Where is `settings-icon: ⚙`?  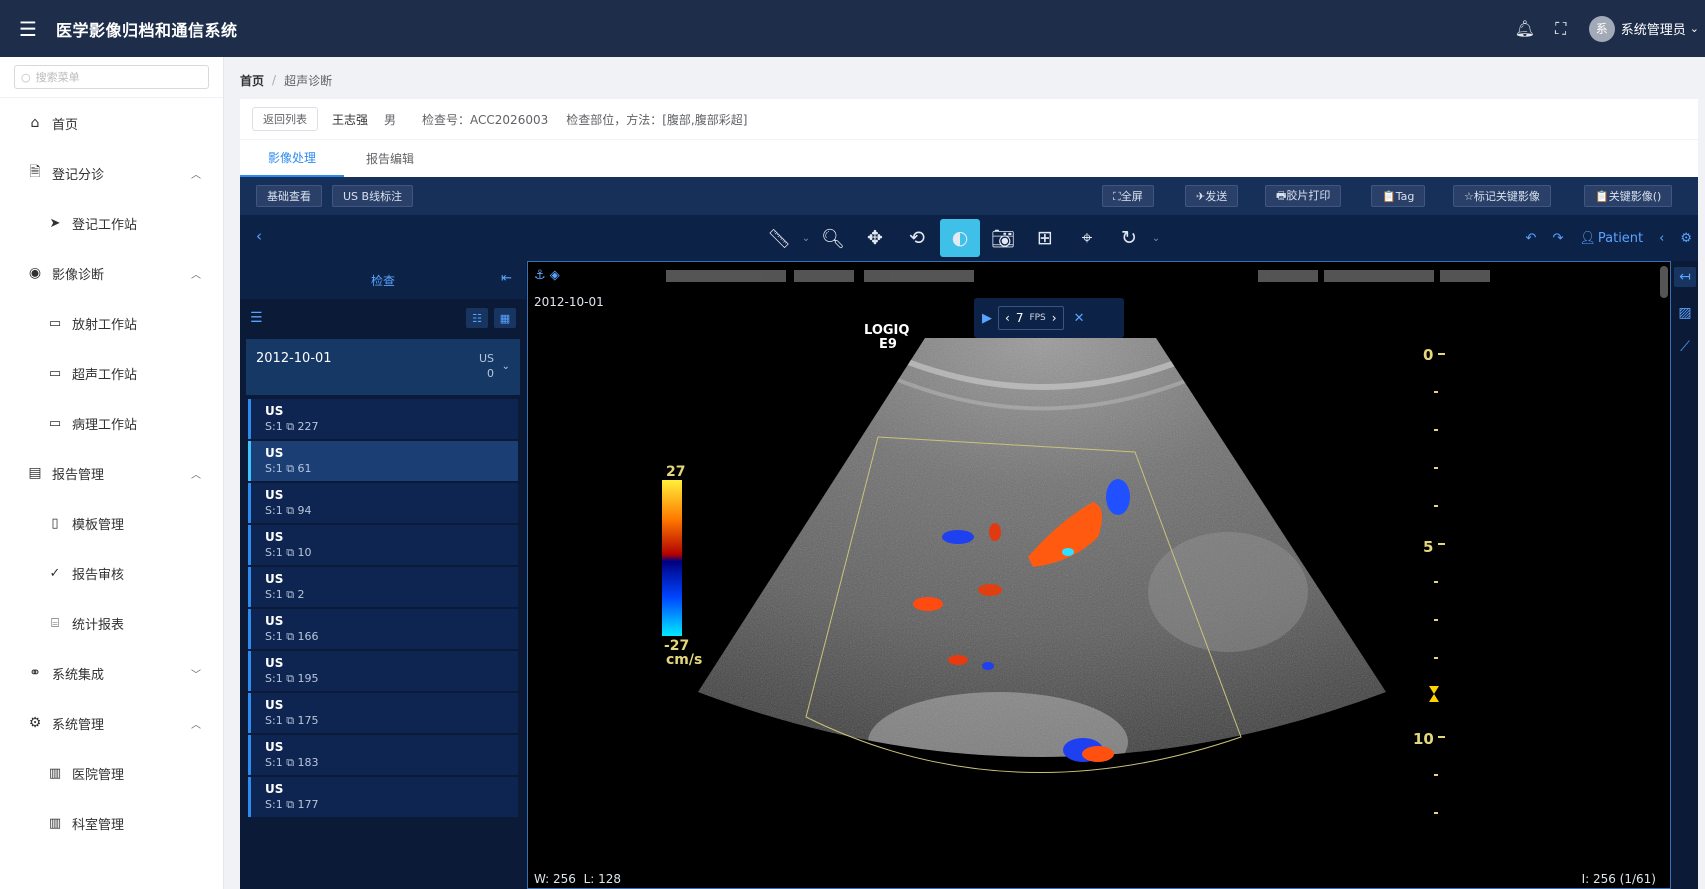
settings-icon: ⚙ is located at coordinates (1686, 238).